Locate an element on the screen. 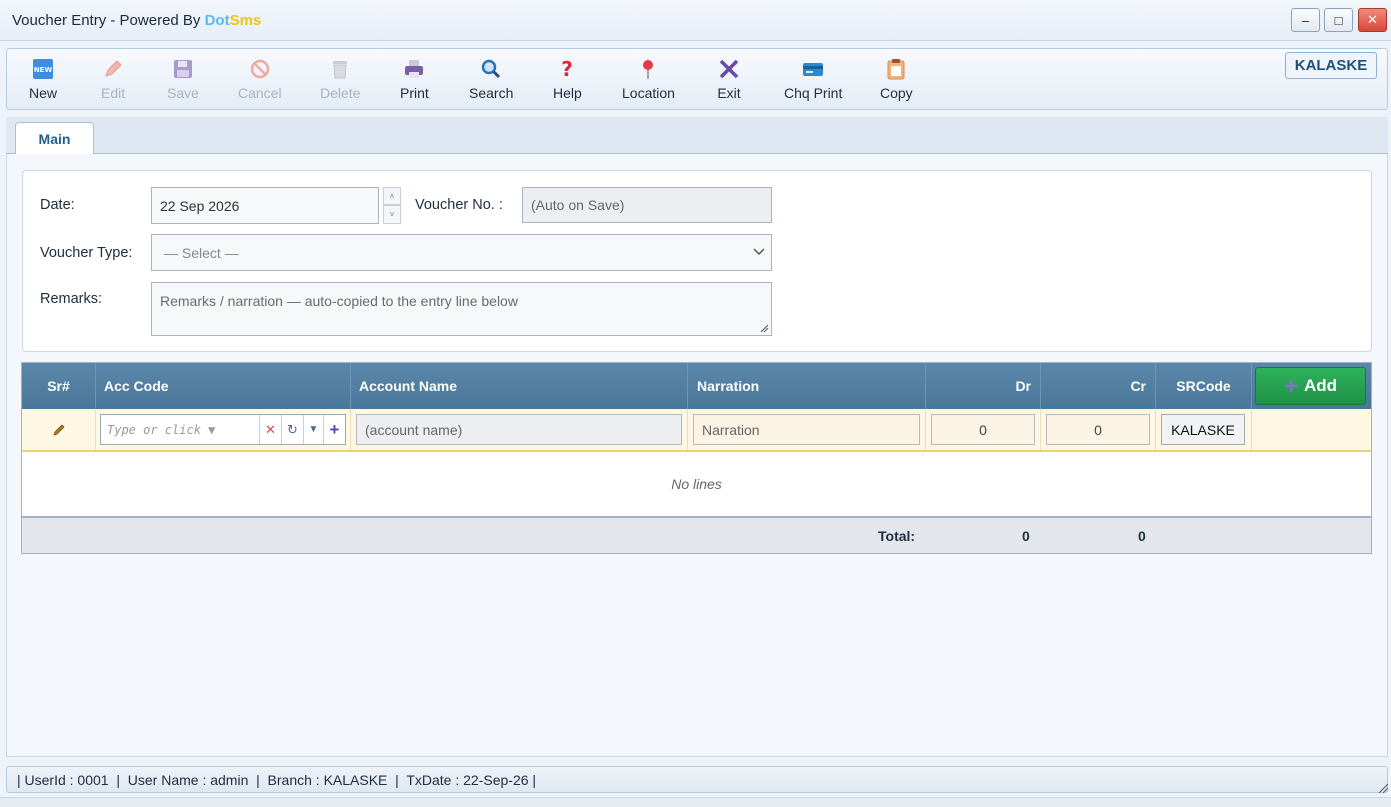 The image size is (1391, 807). cr-field: 0 is located at coordinates (1098, 429).